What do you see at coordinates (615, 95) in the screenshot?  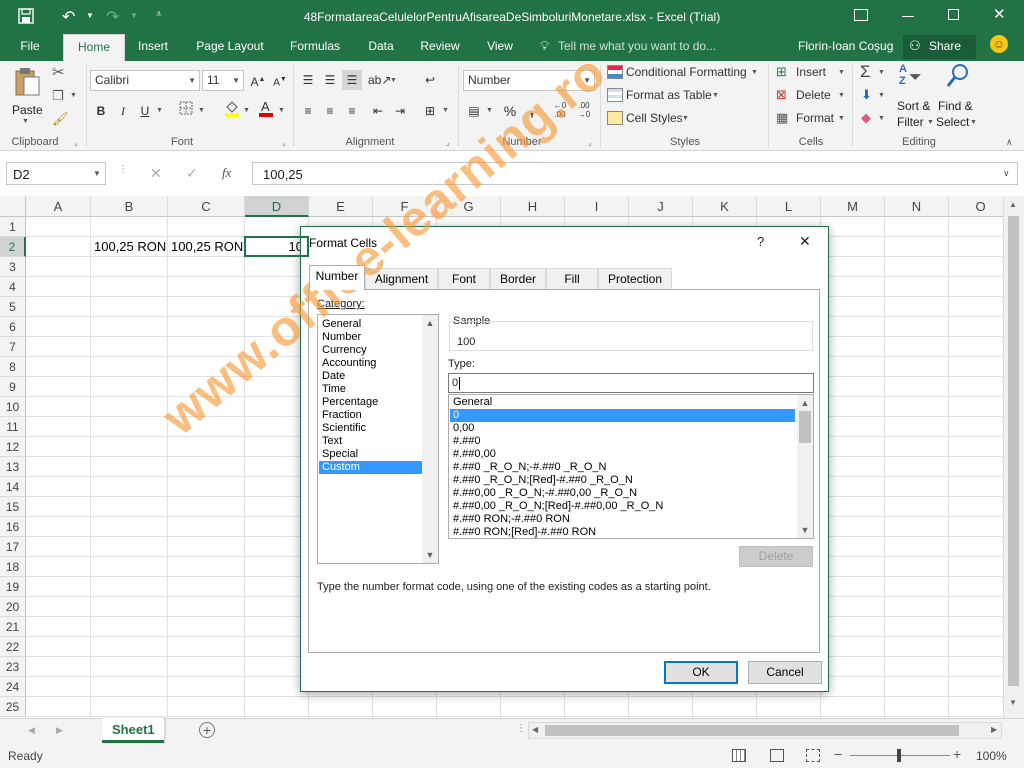 I see `format-as-table-icon` at bounding box center [615, 95].